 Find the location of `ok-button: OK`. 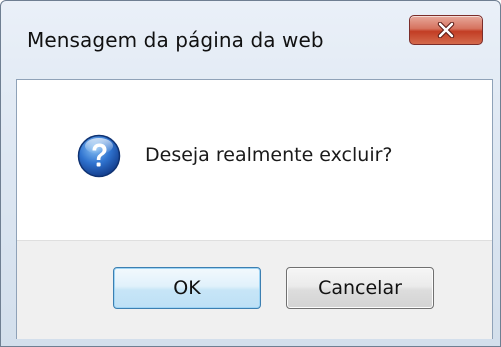

ok-button: OK is located at coordinates (187, 288).